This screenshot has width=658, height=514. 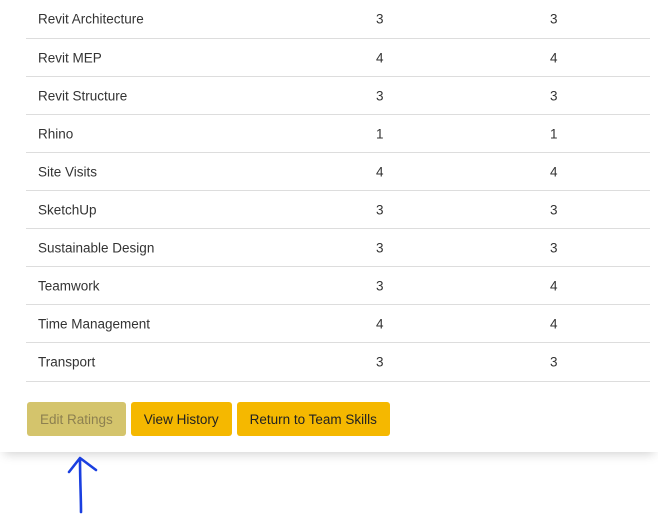 What do you see at coordinates (67, 361) in the screenshot?
I see `skill-name: Transport` at bounding box center [67, 361].